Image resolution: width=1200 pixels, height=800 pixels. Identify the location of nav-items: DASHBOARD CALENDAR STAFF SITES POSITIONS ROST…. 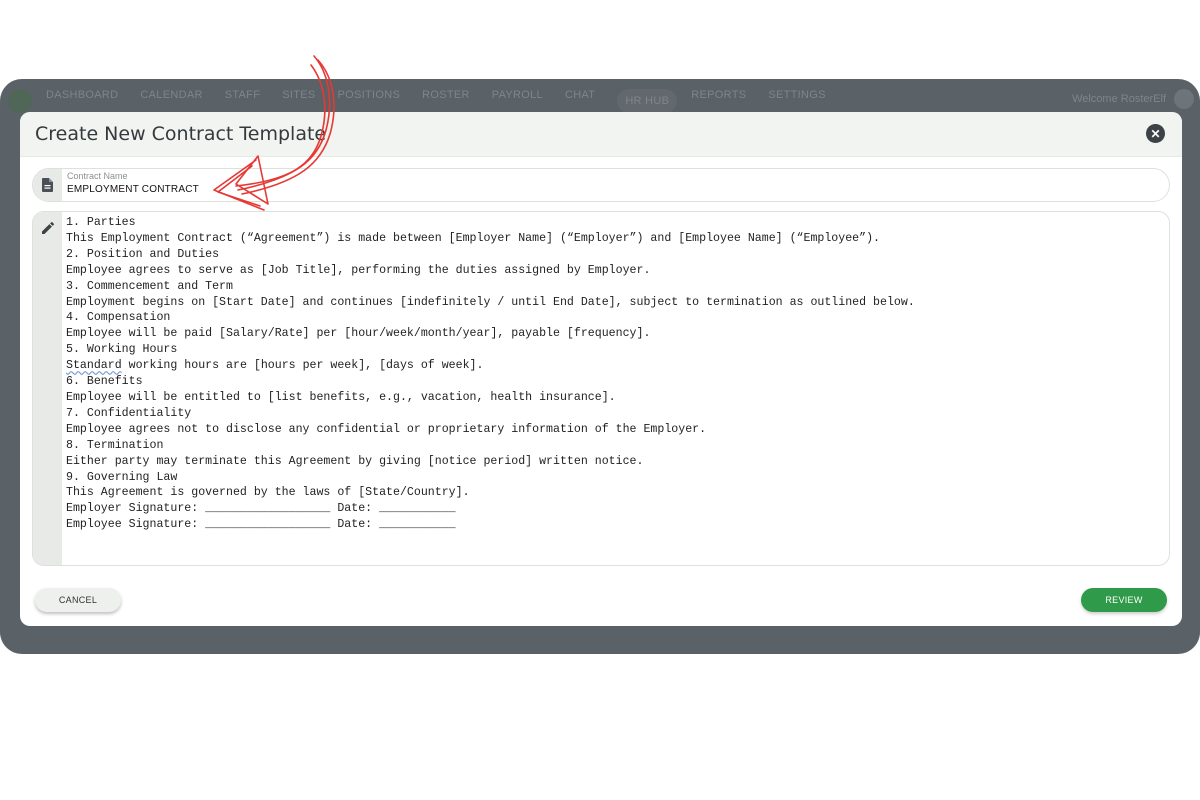
(447, 101).